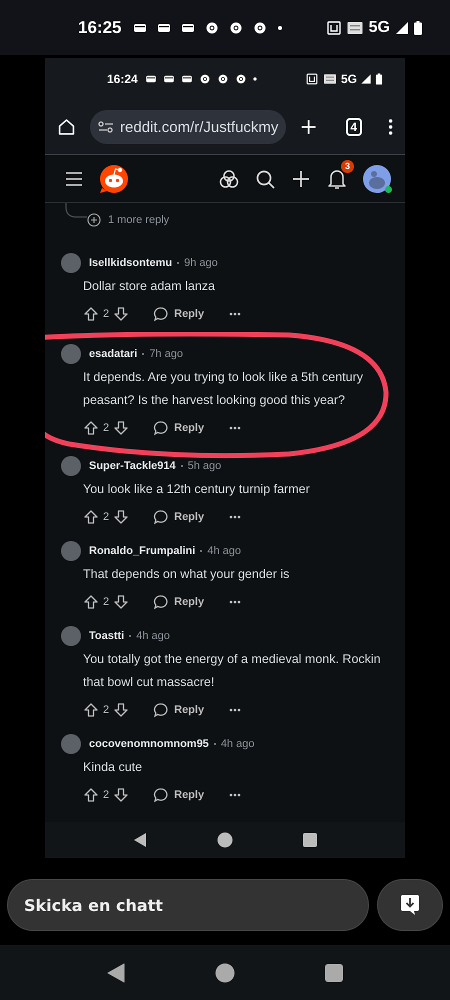 The height and width of the screenshot is (1000, 450). What do you see at coordinates (188, 127) in the screenshot?
I see `address-bar: reddit.com/r/Justfuckmy` at bounding box center [188, 127].